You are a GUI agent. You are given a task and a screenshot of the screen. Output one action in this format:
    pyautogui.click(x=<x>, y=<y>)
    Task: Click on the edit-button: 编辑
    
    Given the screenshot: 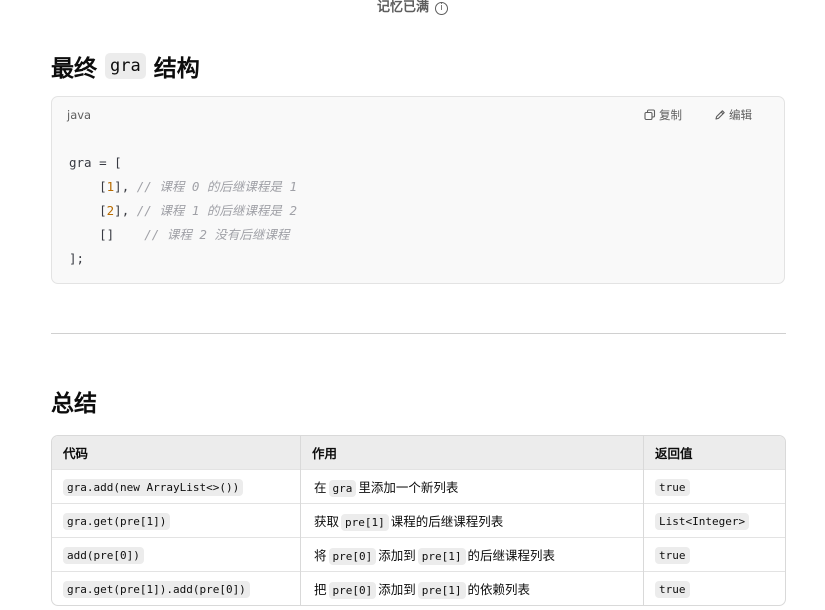 What is the action you would take?
    pyautogui.click(x=733, y=115)
    